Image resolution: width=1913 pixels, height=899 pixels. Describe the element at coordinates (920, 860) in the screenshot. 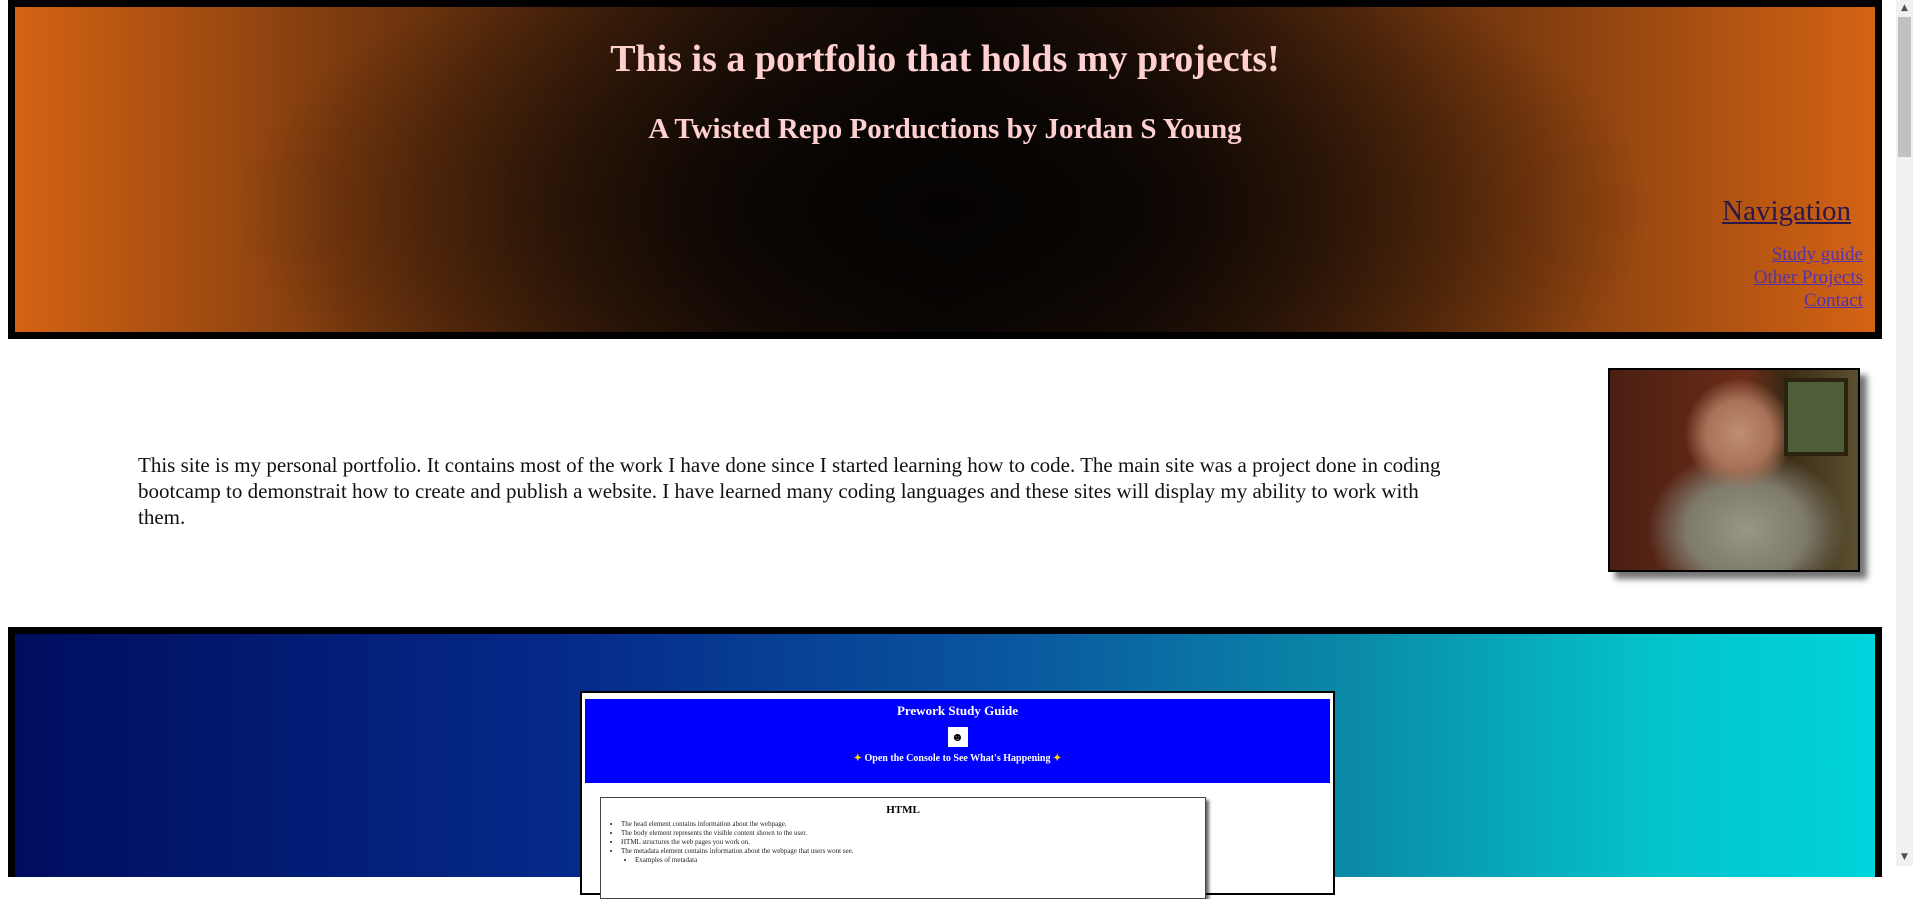

I see `list-item: Examples of metadata` at that location.